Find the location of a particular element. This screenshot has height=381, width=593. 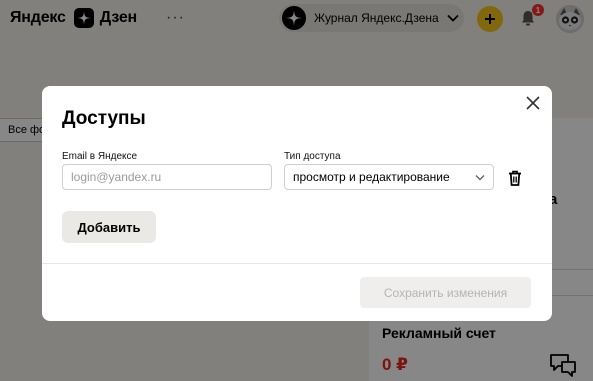

chevron-down-icon is located at coordinates (480, 177).